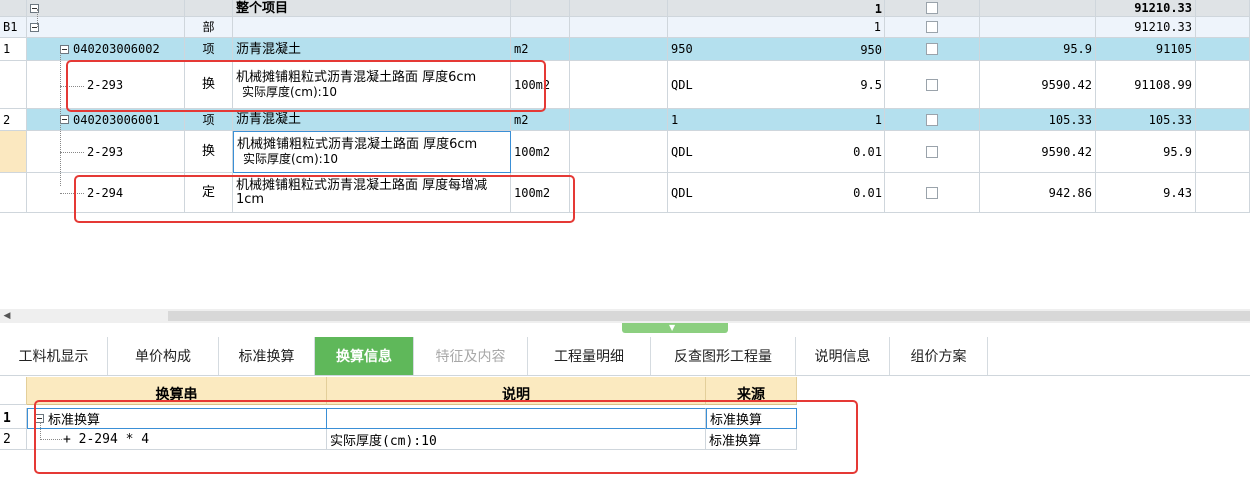 The image size is (1250, 503). Describe the element at coordinates (843, 356) in the screenshot. I see `tab-description-info: 说明信息` at that location.